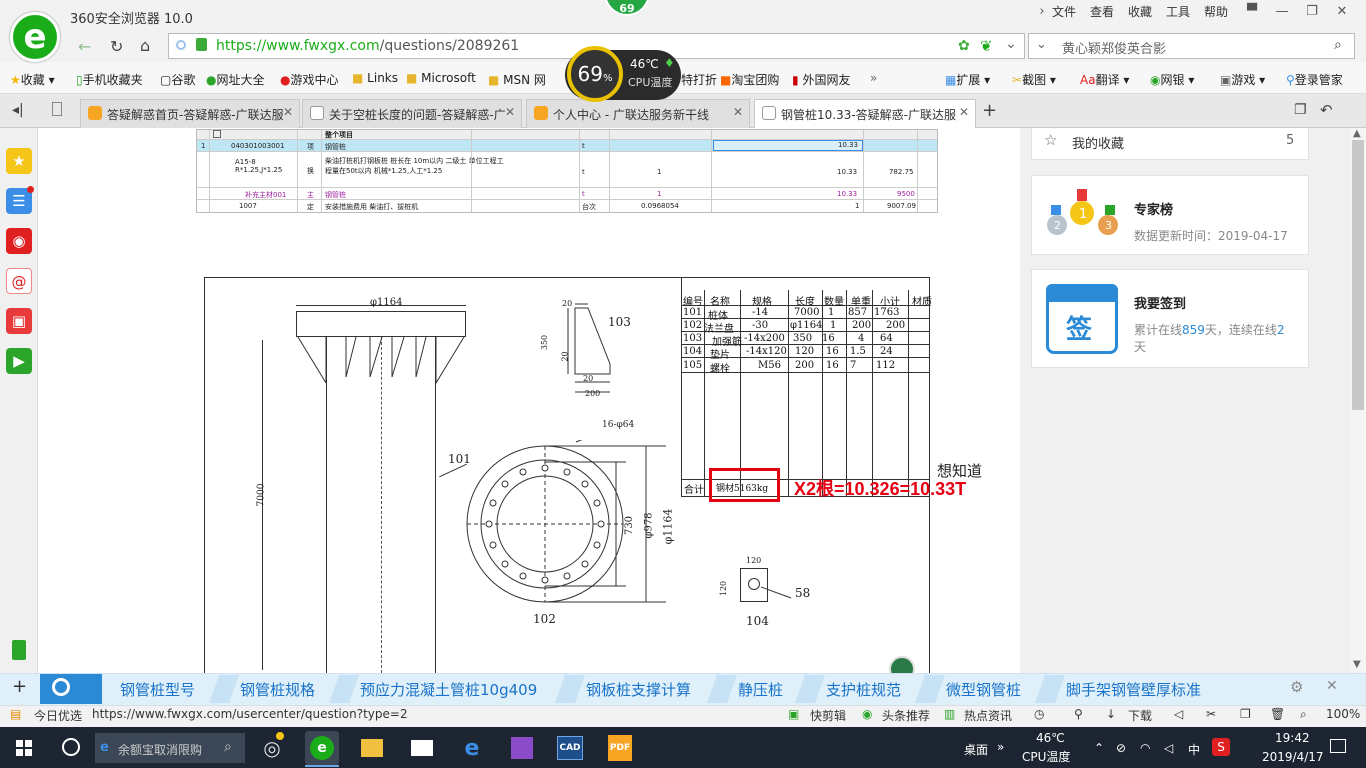 The image size is (1366, 768). What do you see at coordinates (1194, 749) in the screenshot?
I see `ime-indicator: 中` at bounding box center [1194, 749].